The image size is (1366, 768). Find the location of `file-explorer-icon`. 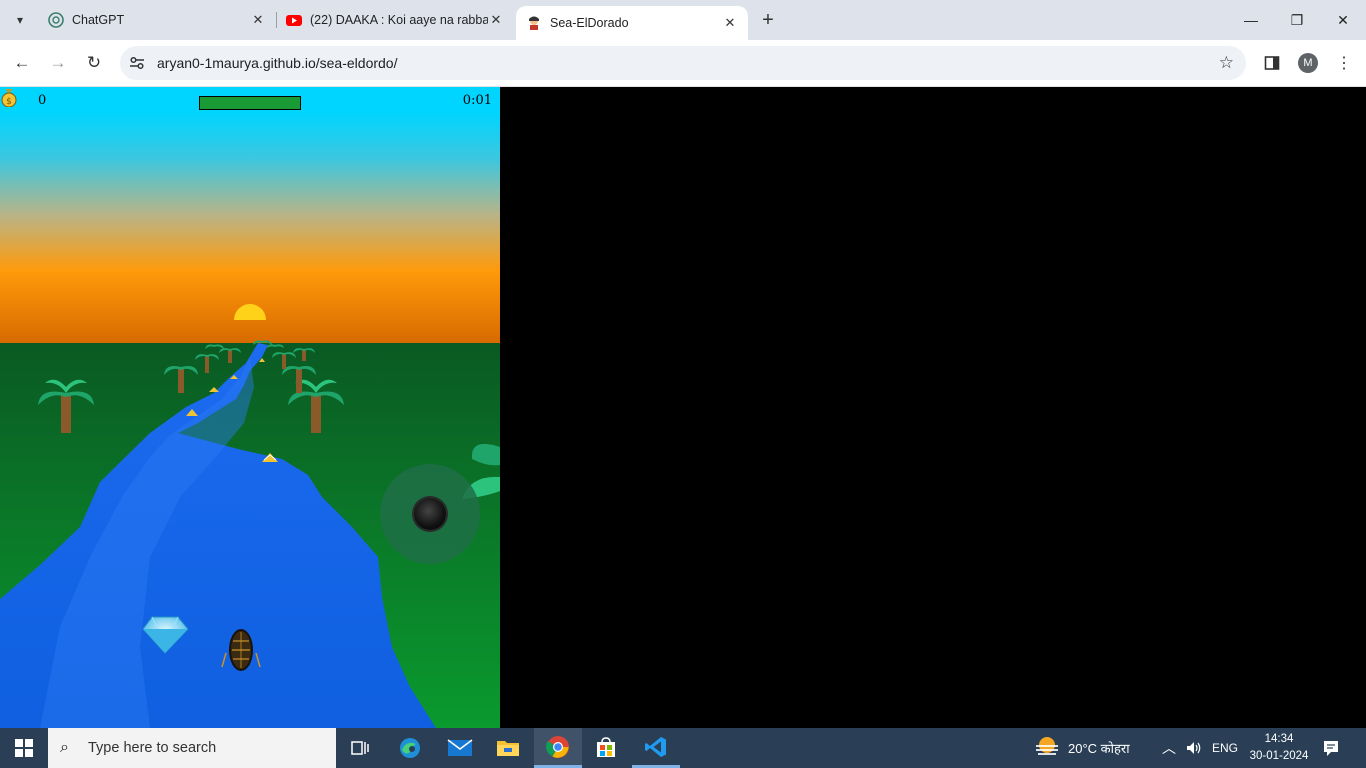

file-explorer-icon is located at coordinates (508, 748).